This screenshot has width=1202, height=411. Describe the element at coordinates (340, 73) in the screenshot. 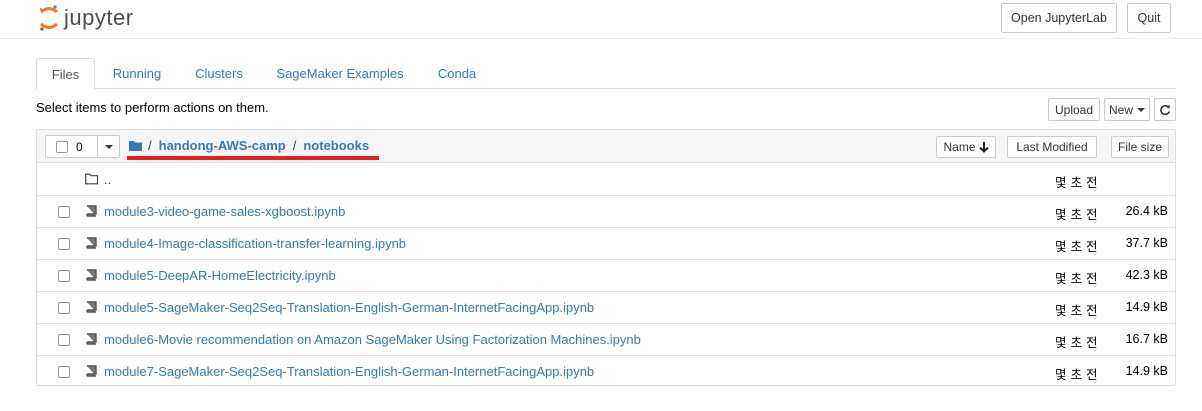

I see `tab-sagemaker-examples: SageMaker Examples` at that location.